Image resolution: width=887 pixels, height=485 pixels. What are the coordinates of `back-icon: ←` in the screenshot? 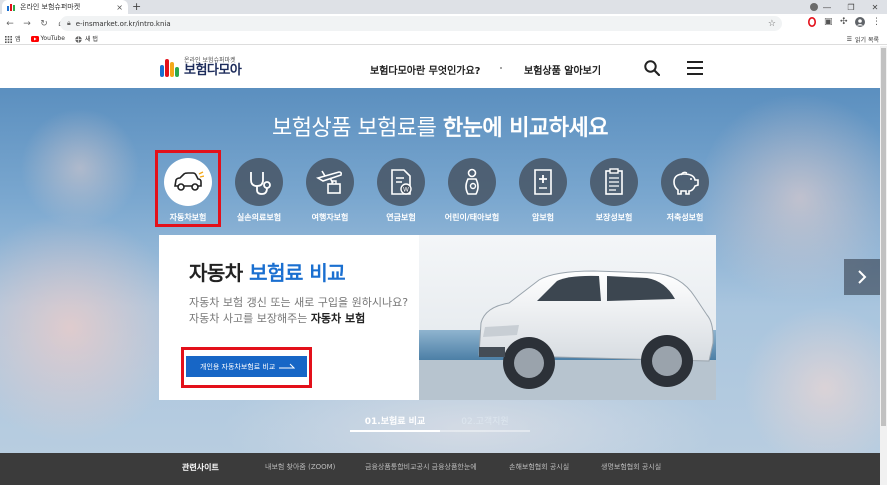 It's located at (10, 24).